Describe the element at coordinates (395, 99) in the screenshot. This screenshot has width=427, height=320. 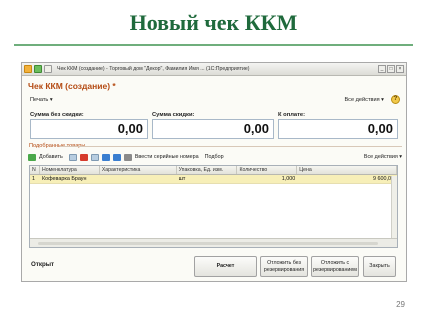
I see `help-icon: ?` at that location.